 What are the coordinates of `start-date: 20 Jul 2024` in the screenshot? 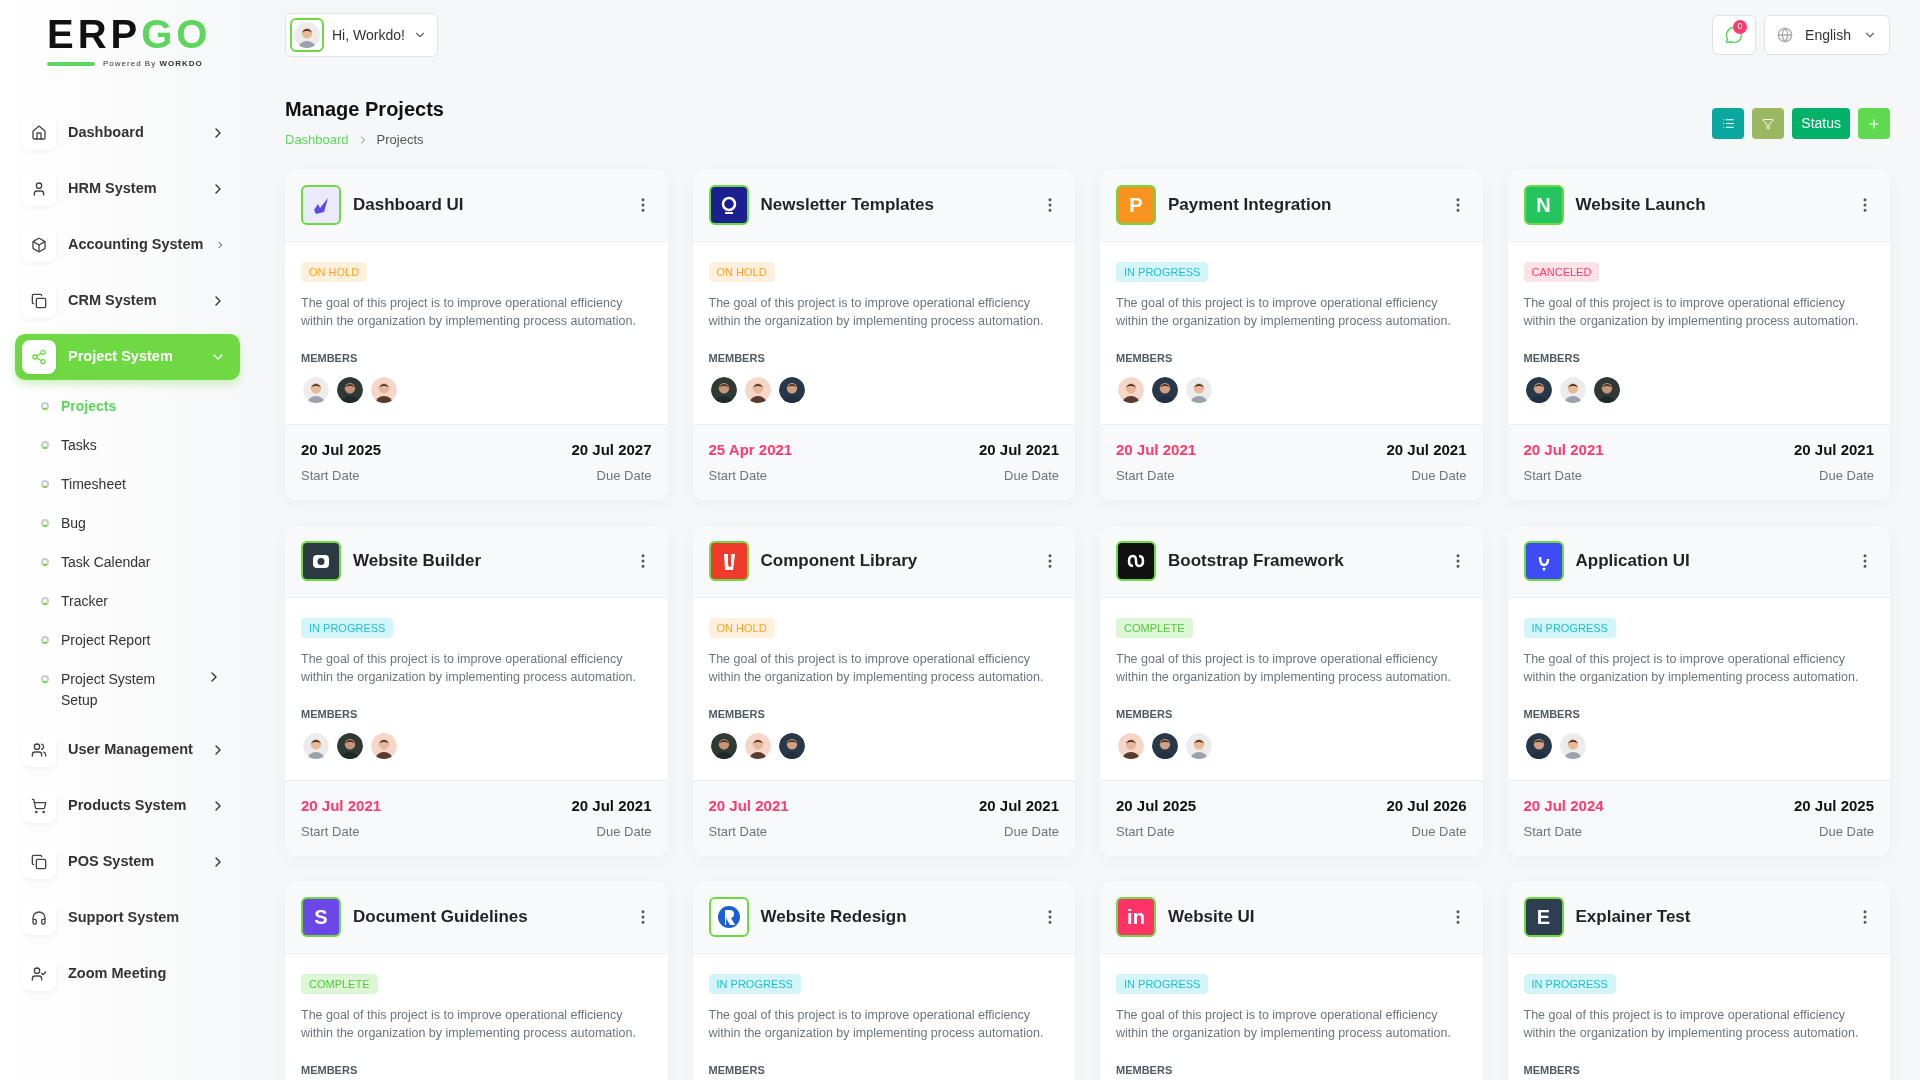 It's located at (1563, 806).